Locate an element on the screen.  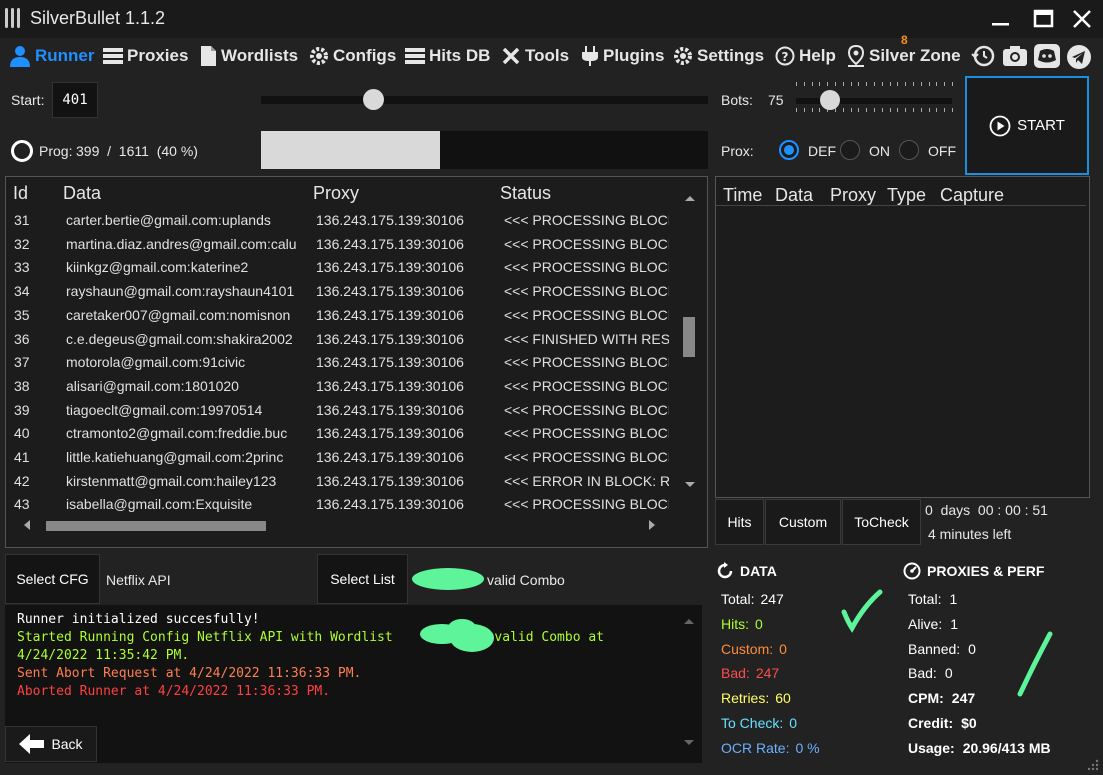
hits-header-capture: Capture is located at coordinates (972, 195).